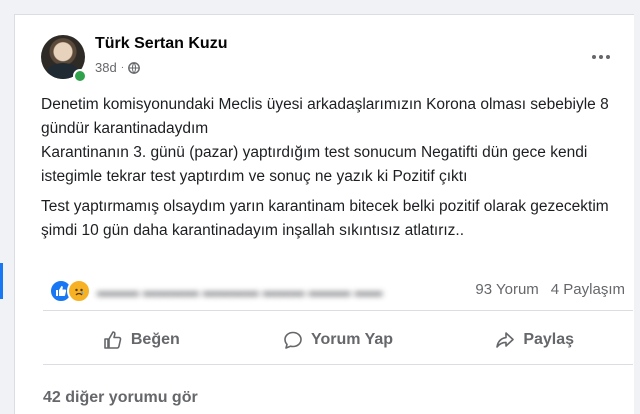 This screenshot has width=640, height=414. I want to click on comment-button: Yorum Yap, so click(338, 339).